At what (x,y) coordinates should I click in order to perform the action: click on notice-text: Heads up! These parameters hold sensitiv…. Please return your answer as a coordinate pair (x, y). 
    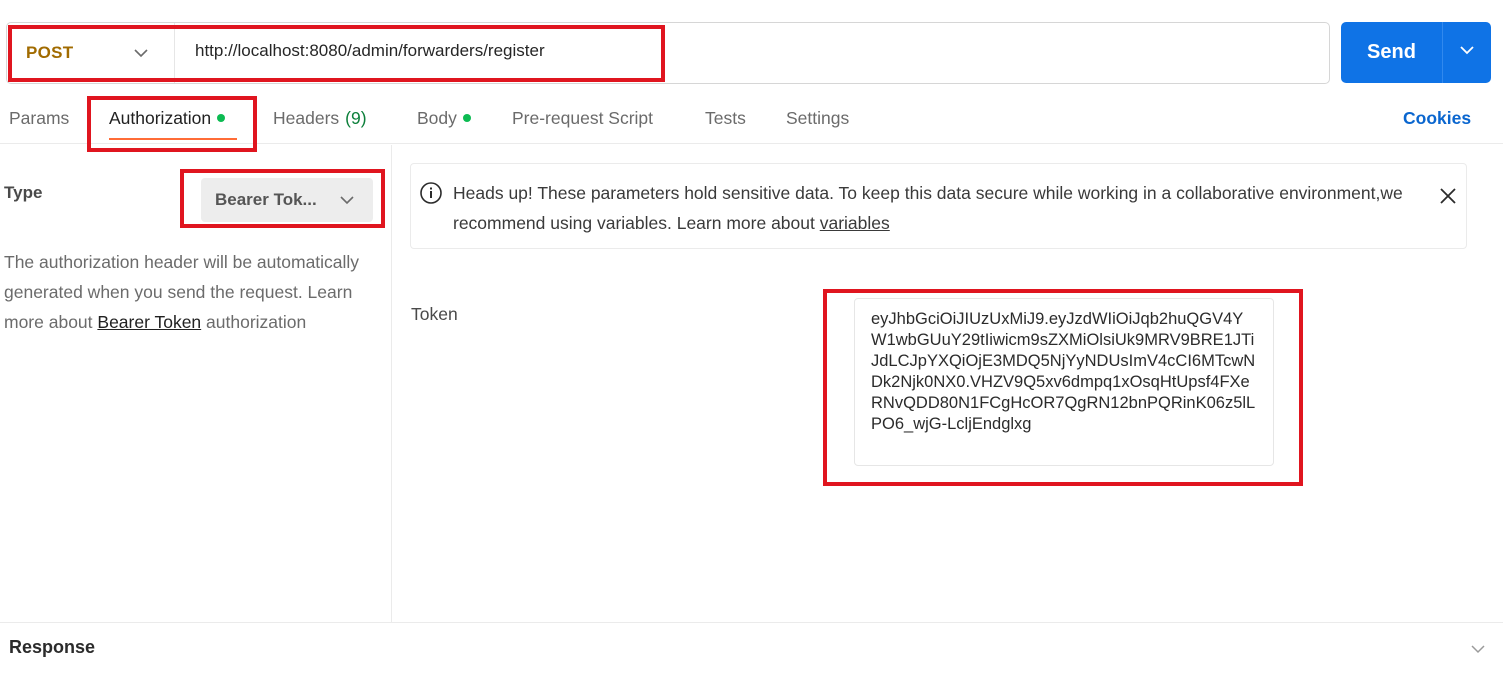
    Looking at the image, I should click on (928, 208).